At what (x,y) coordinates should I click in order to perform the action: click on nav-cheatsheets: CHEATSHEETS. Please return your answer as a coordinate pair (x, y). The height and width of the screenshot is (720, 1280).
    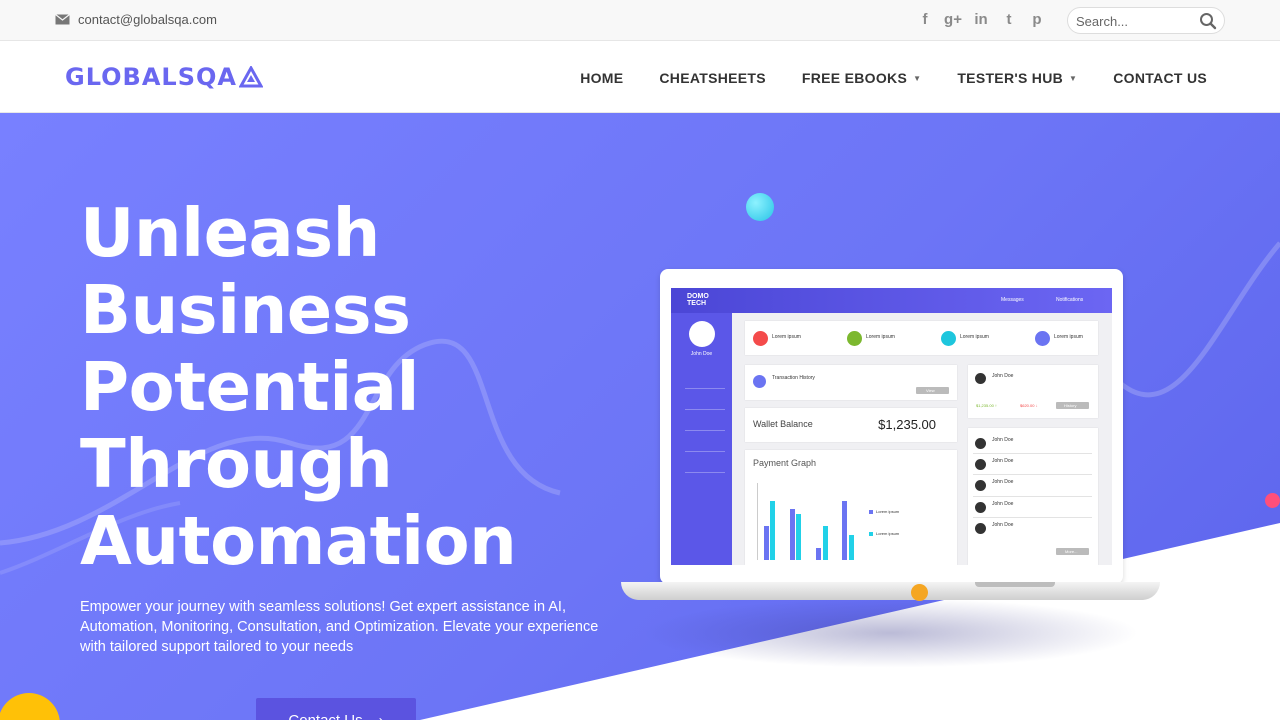
    Looking at the image, I should click on (712, 78).